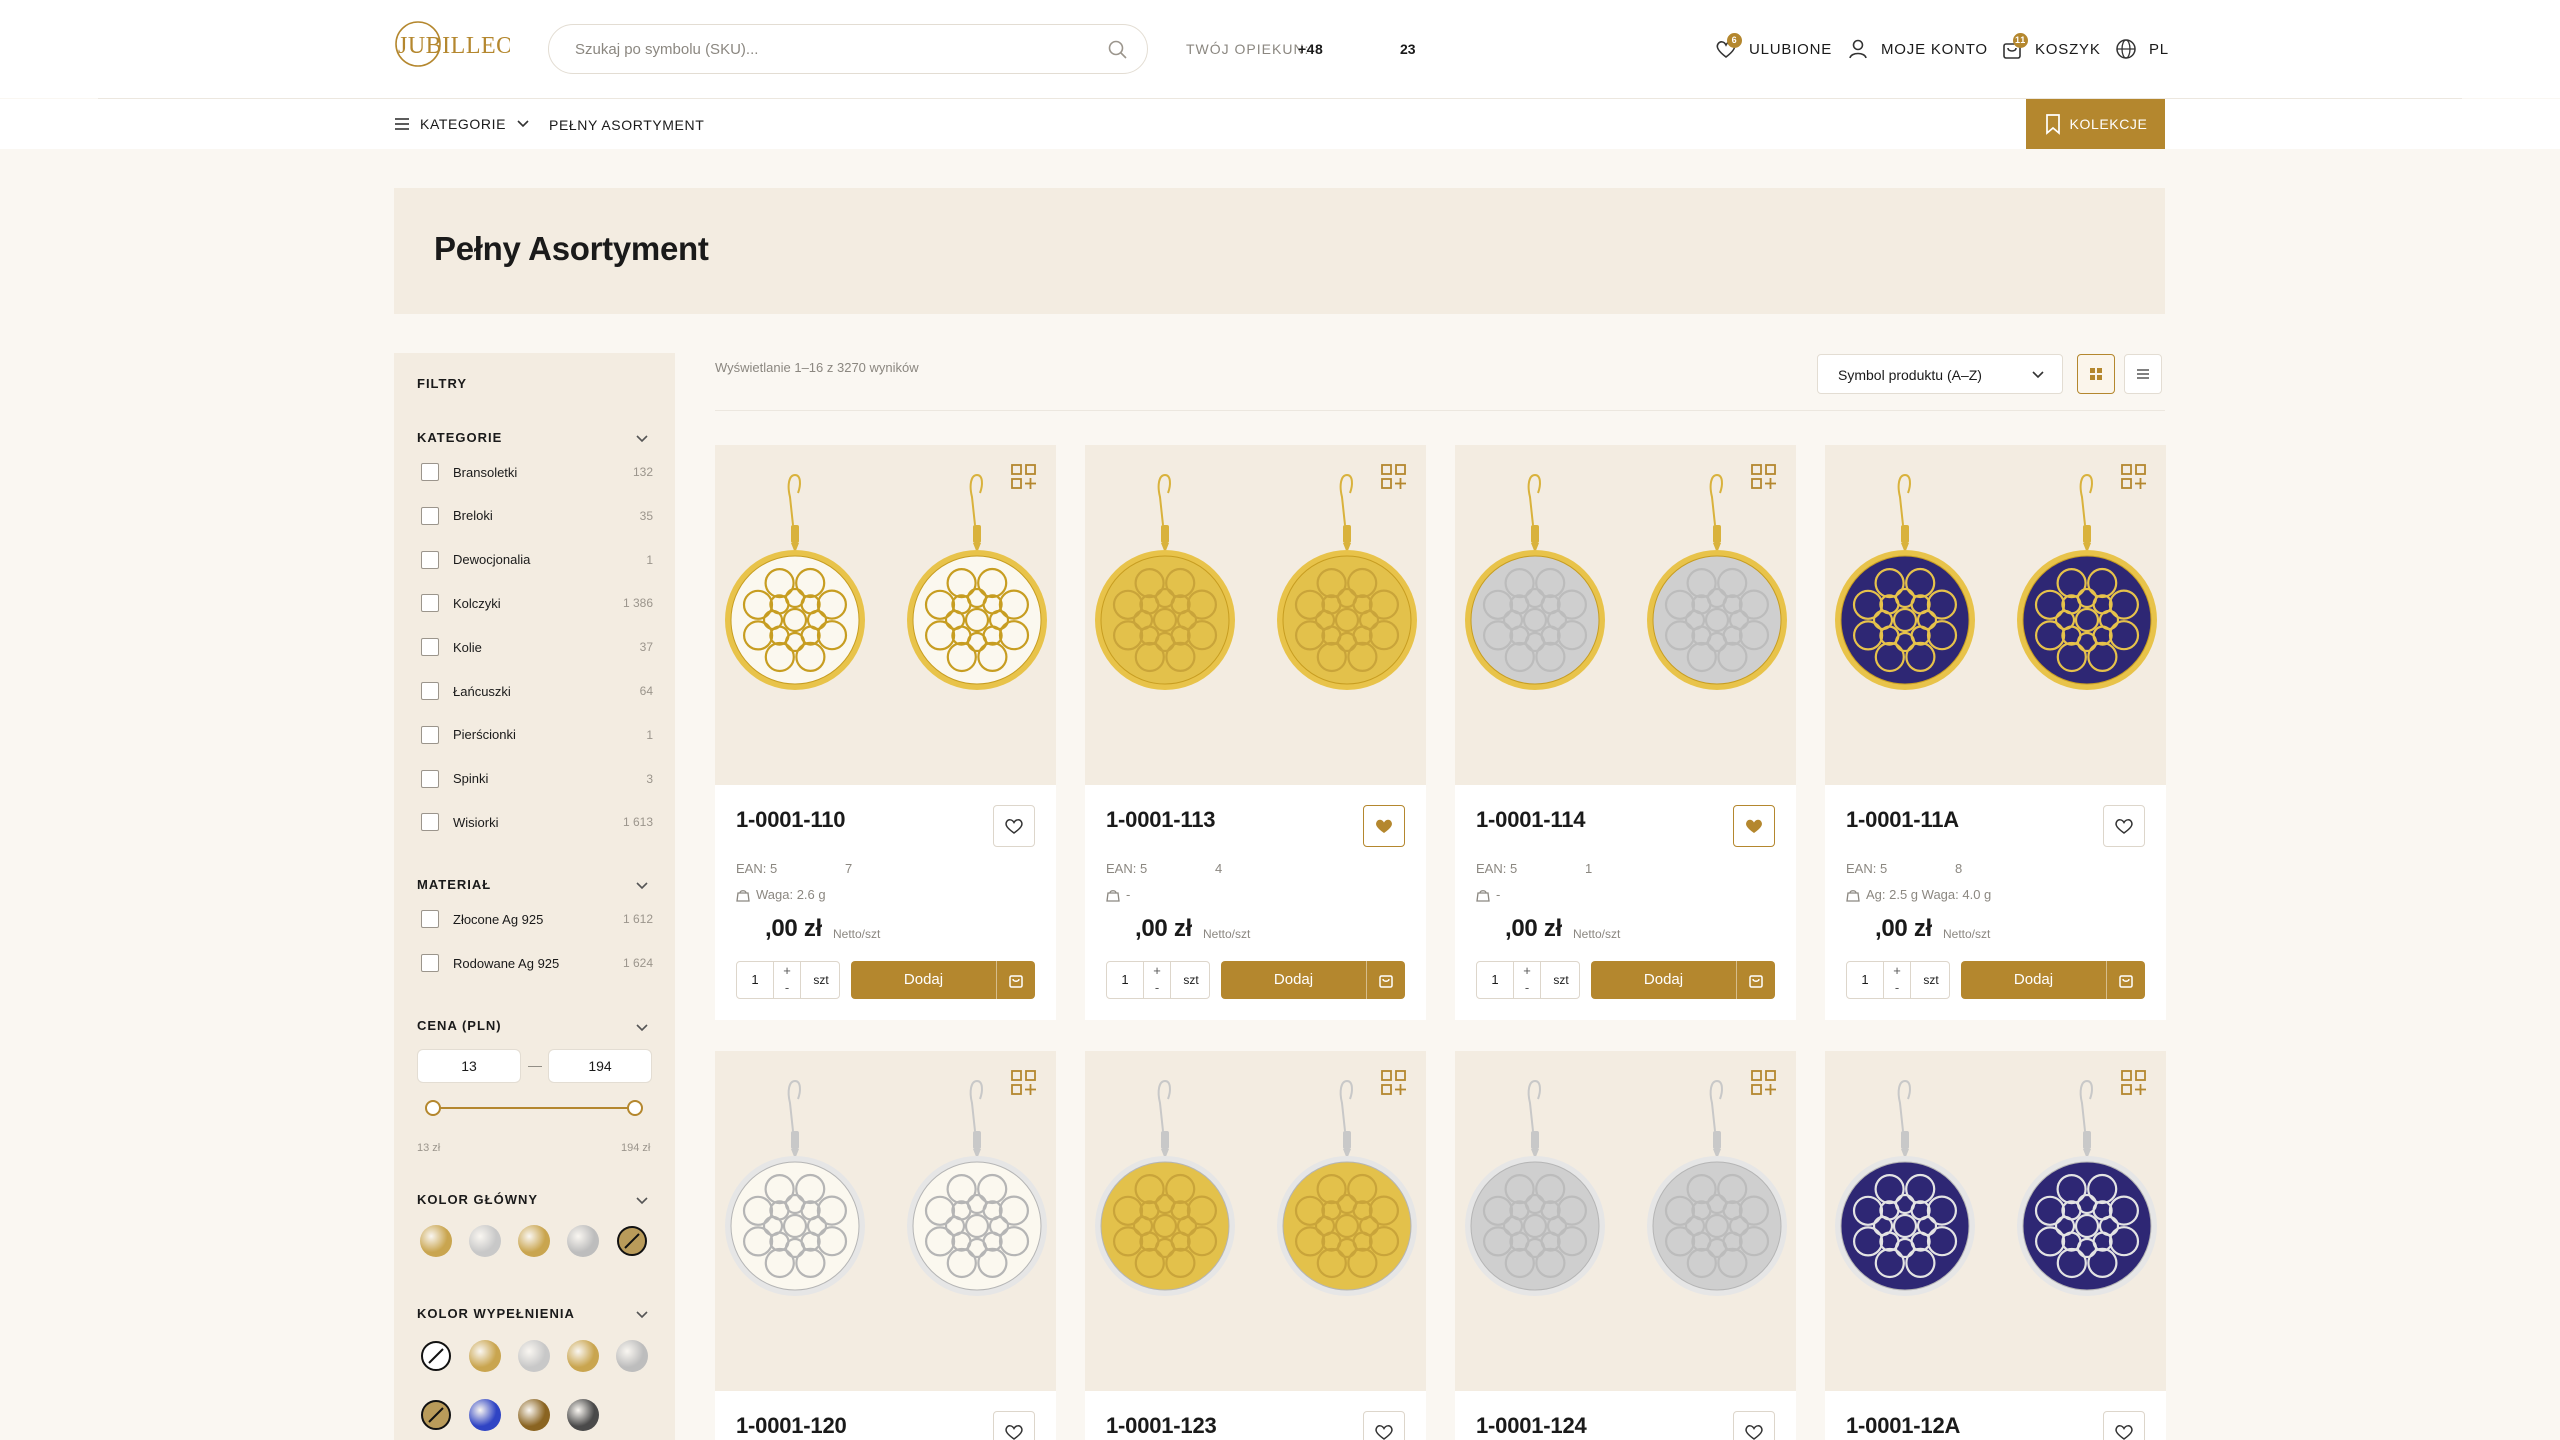 The height and width of the screenshot is (1440, 2560). What do you see at coordinates (537, 515) in the screenshot?
I see `filter-category-1: Breloki 35` at bounding box center [537, 515].